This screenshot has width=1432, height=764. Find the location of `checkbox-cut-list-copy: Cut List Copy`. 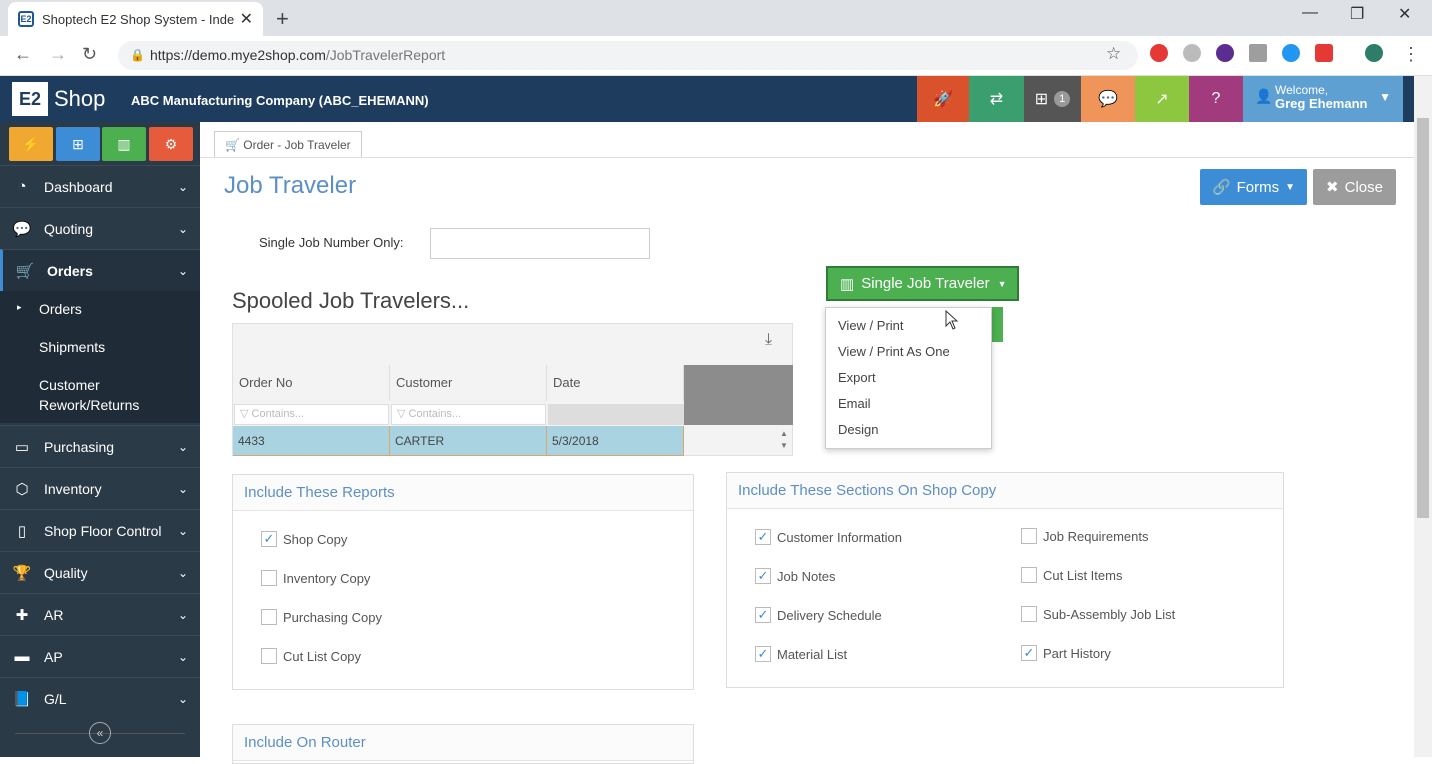

checkbox-cut-list-copy: Cut List Copy is located at coordinates (311, 656).